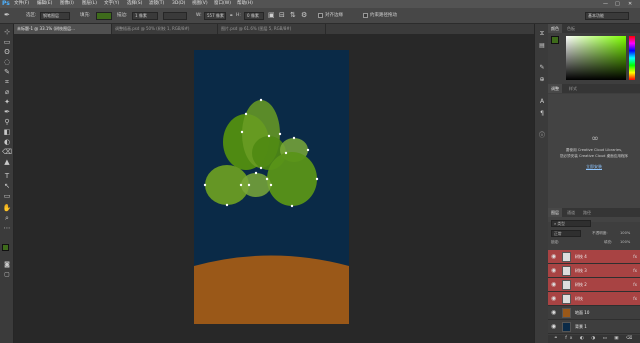 The image size is (640, 343). Describe the element at coordinates (7, 82) in the screenshot. I see `eyedropper-tool-icon: ⌗` at that location.